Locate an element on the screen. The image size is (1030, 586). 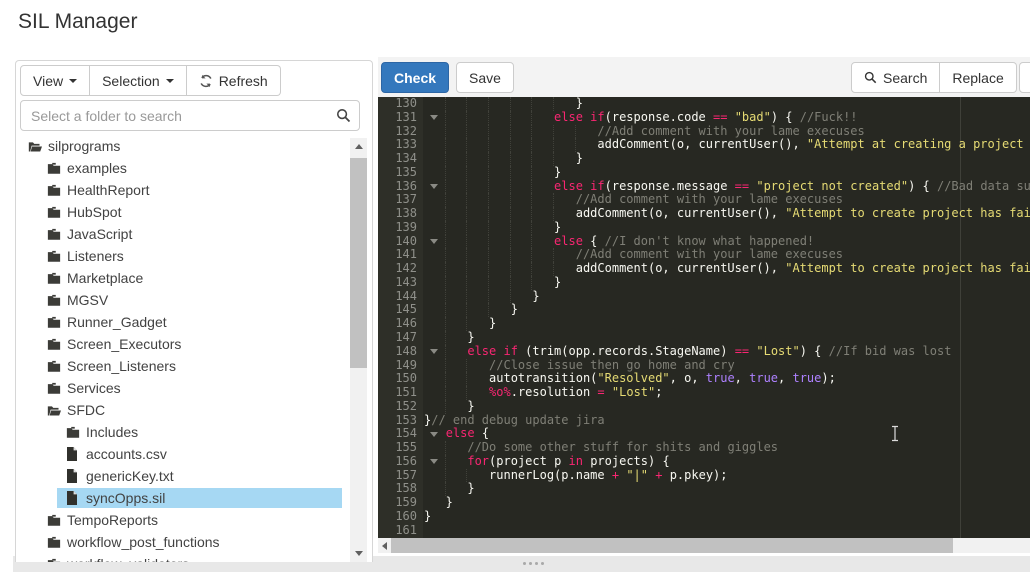
tree-scrollbar-thumb is located at coordinates (358, 263).